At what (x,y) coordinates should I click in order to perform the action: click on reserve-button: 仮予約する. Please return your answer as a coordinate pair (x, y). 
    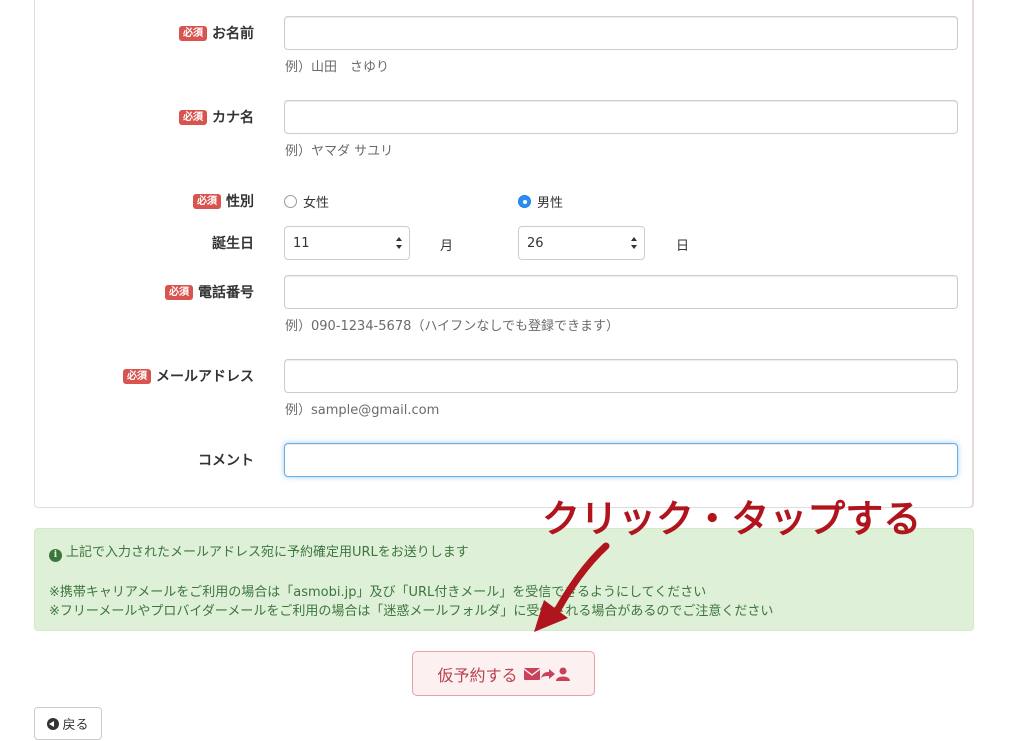
    Looking at the image, I should click on (503, 673).